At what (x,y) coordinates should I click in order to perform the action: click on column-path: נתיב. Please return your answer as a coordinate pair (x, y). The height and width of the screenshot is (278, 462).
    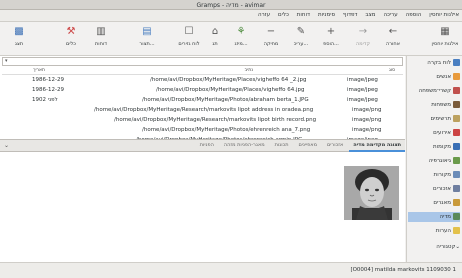
    Looking at the image, I should click on (249, 70).